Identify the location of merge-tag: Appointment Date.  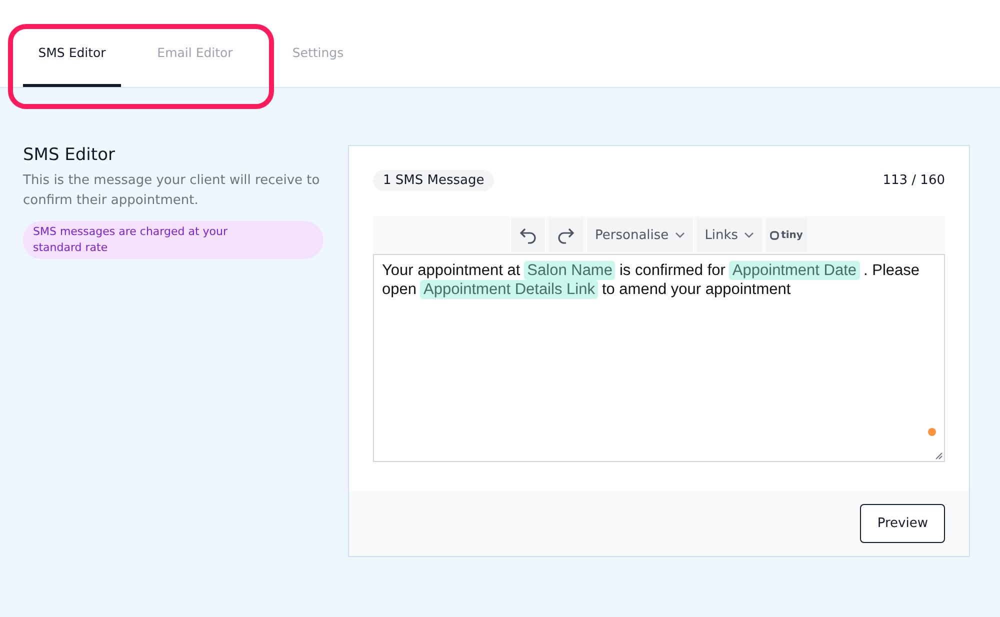
(794, 270).